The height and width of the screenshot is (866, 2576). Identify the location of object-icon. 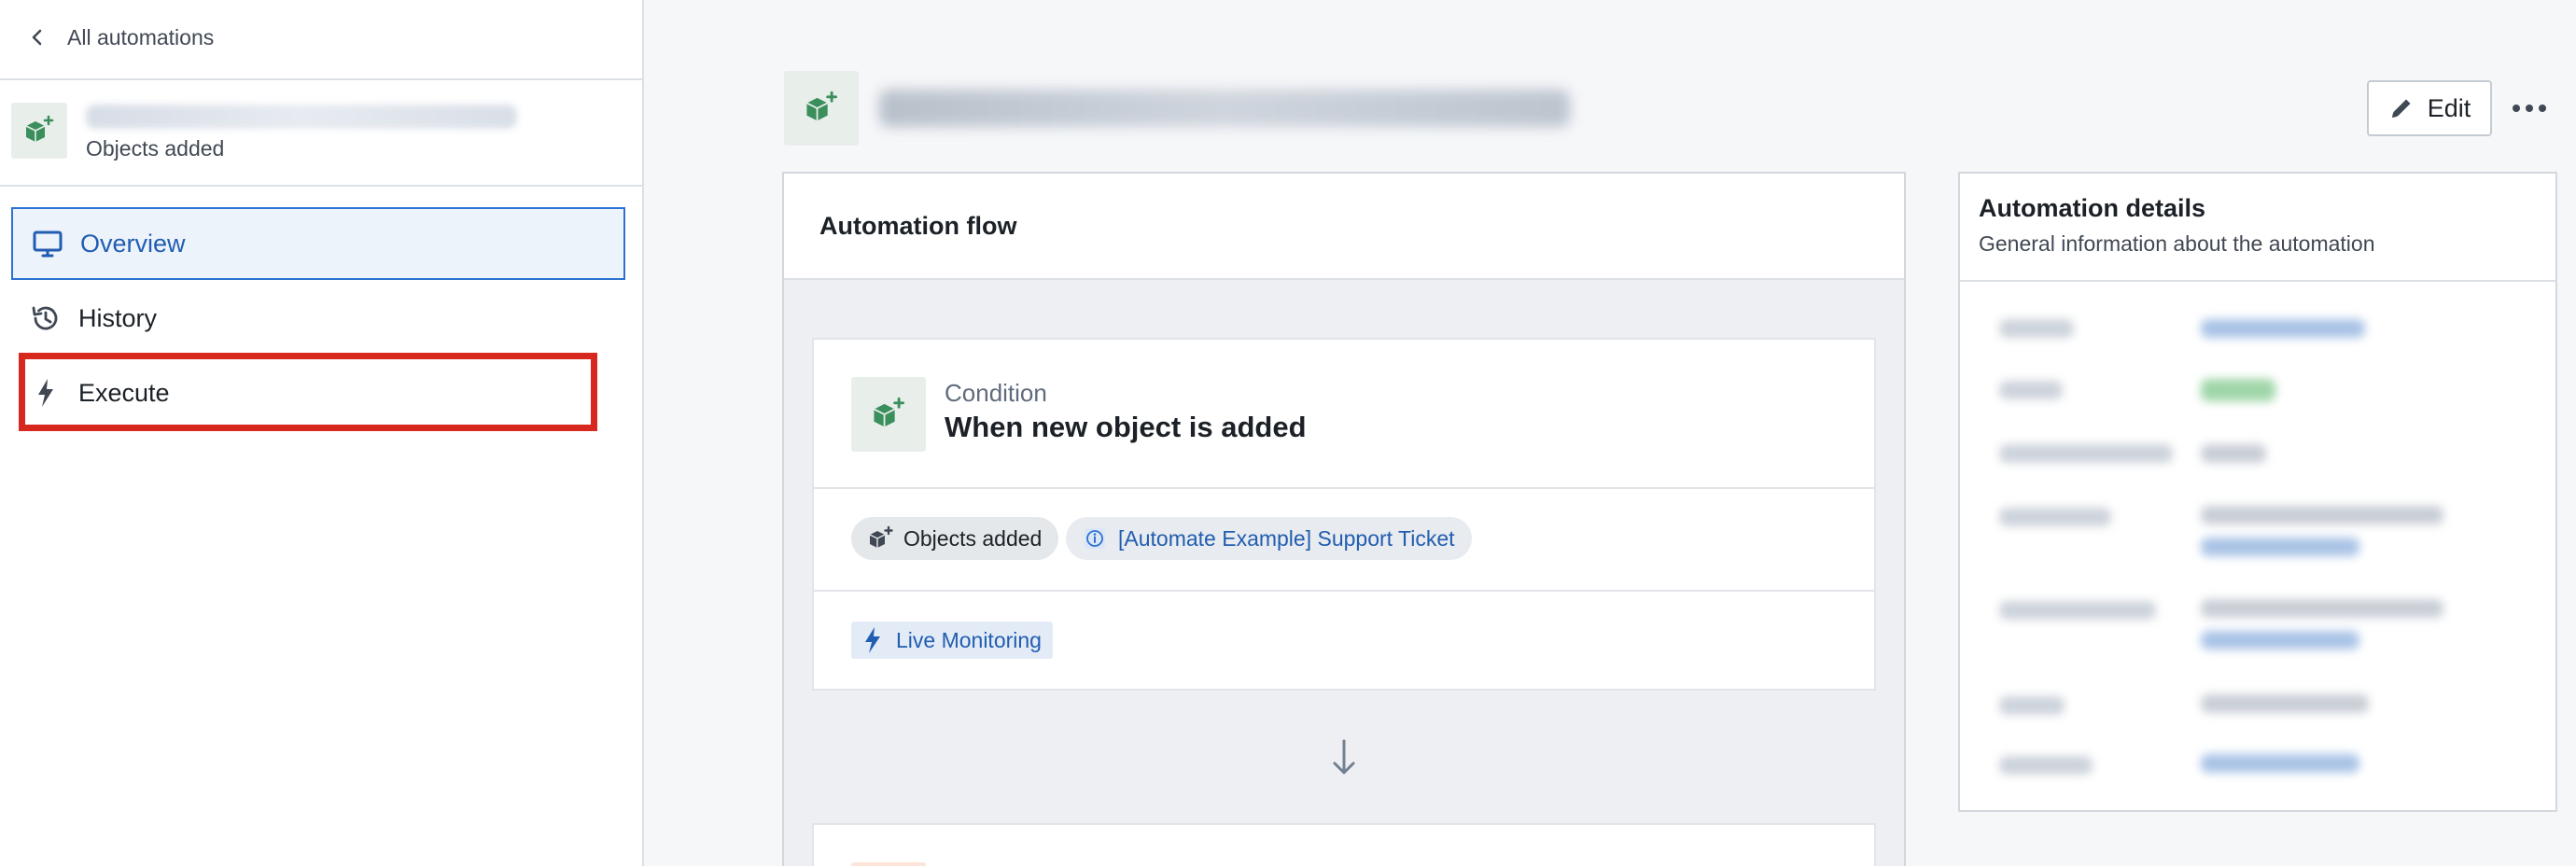
(39, 131).